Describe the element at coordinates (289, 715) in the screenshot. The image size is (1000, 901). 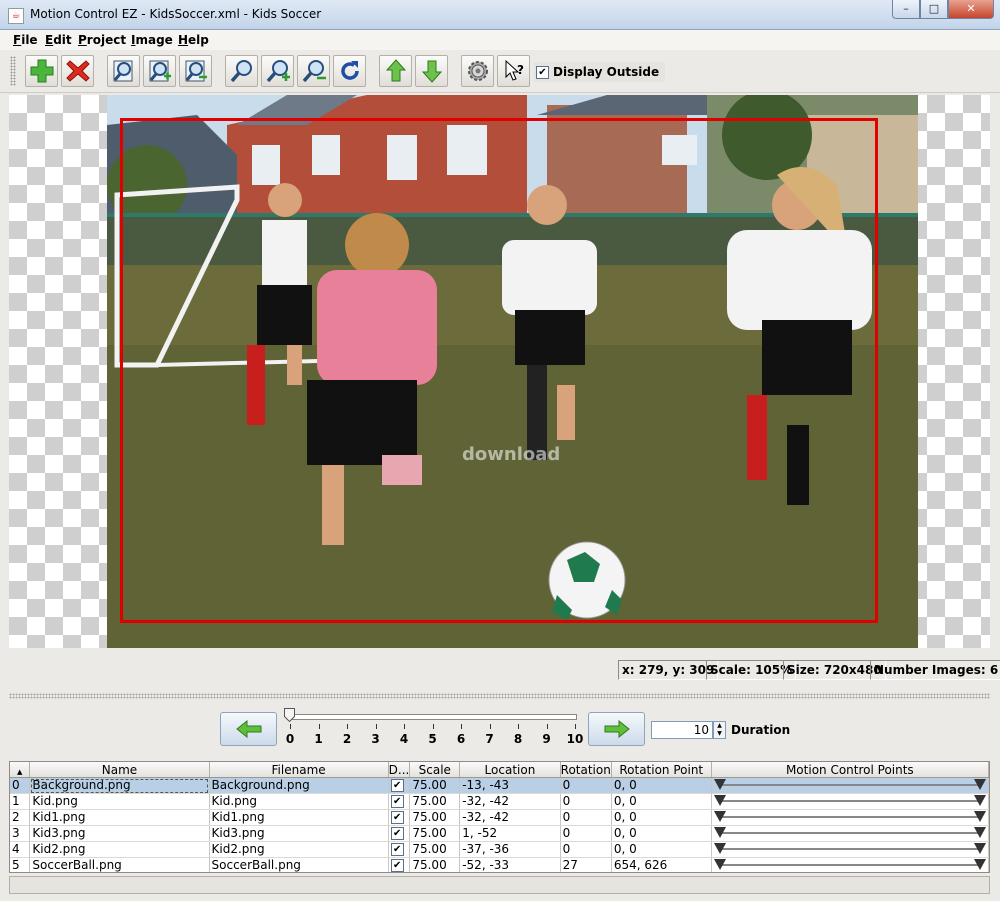
I see `slider-thumb` at that location.